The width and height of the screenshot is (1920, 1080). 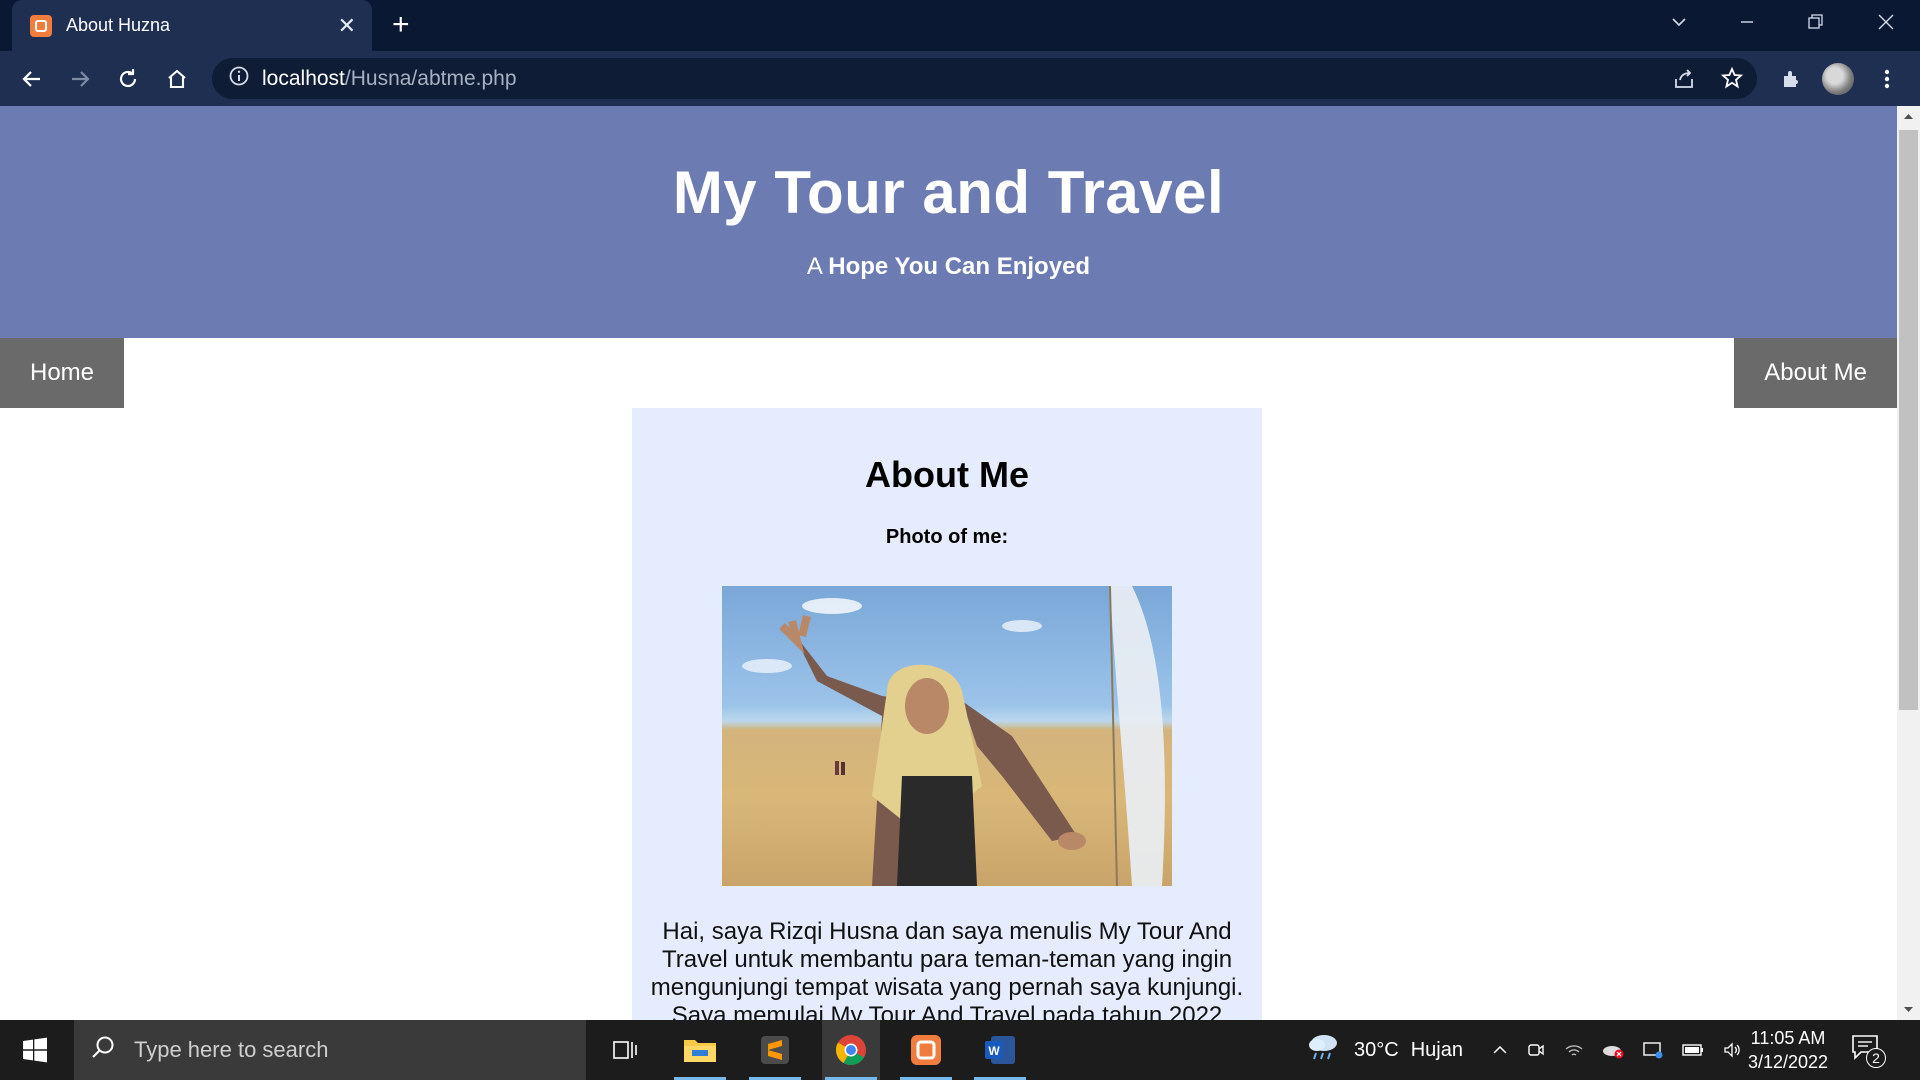 What do you see at coordinates (1732, 80) in the screenshot?
I see `star-icon` at bounding box center [1732, 80].